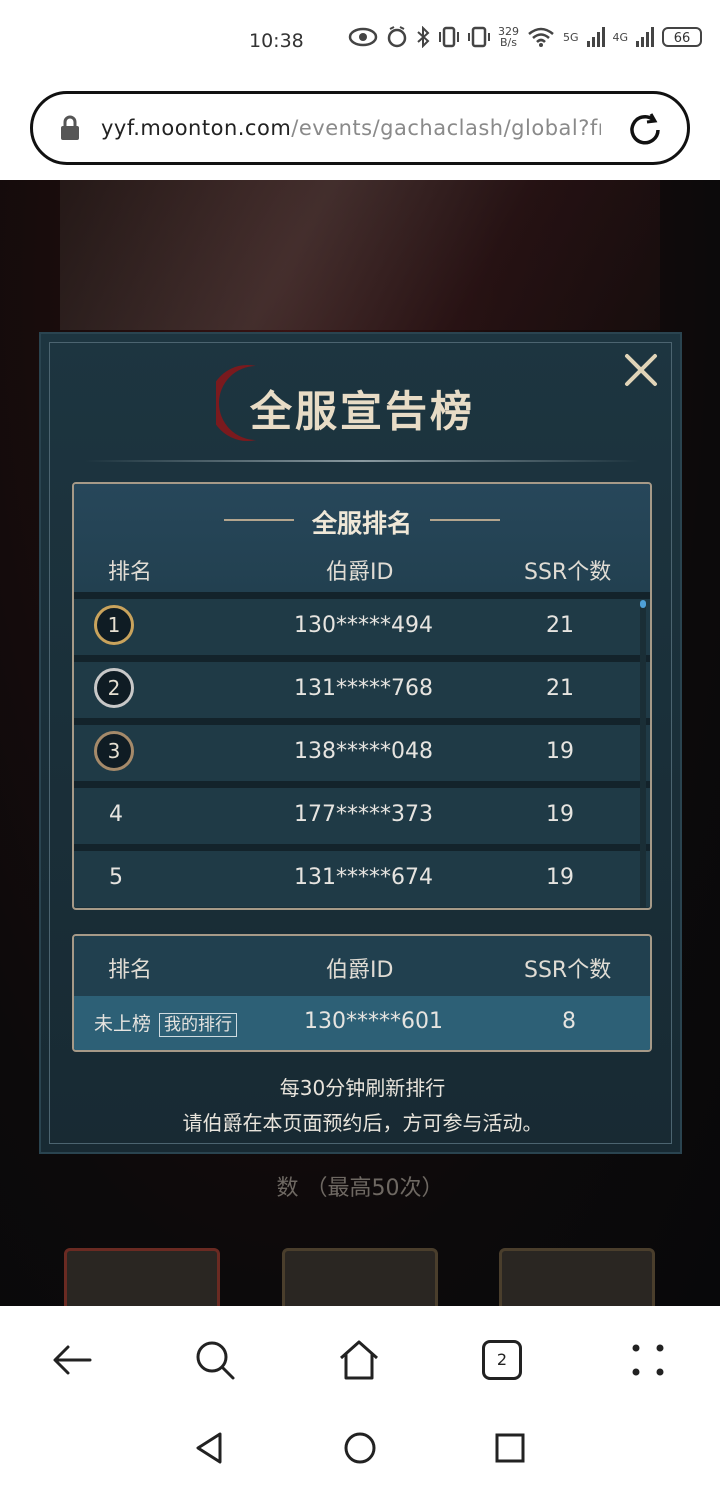 Image resolution: width=720 pixels, height=1485 pixels. What do you see at coordinates (648, 1360) in the screenshot?
I see `more-menu-icon` at bounding box center [648, 1360].